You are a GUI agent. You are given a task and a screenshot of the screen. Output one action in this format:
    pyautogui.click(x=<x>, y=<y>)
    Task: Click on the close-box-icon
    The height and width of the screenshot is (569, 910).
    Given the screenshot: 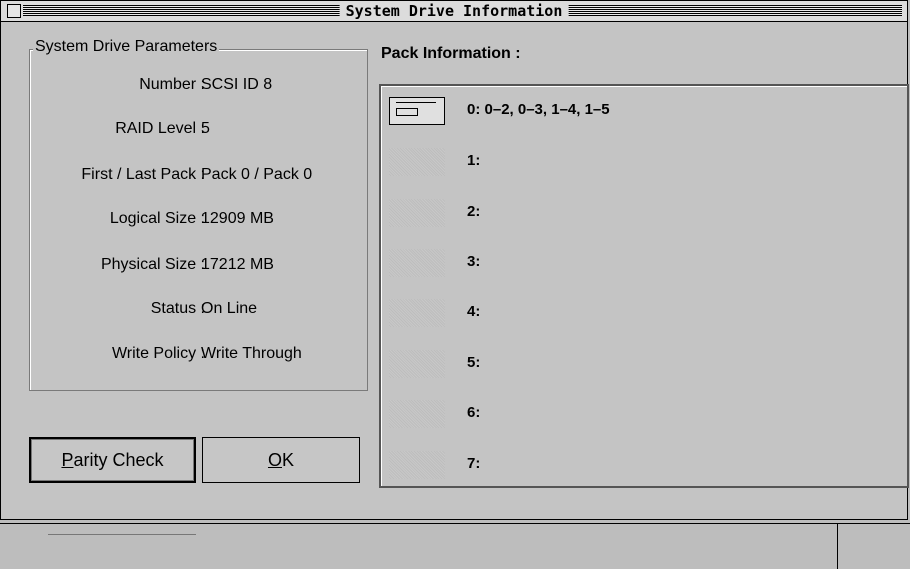 What is the action you would take?
    pyautogui.click(x=14, y=11)
    